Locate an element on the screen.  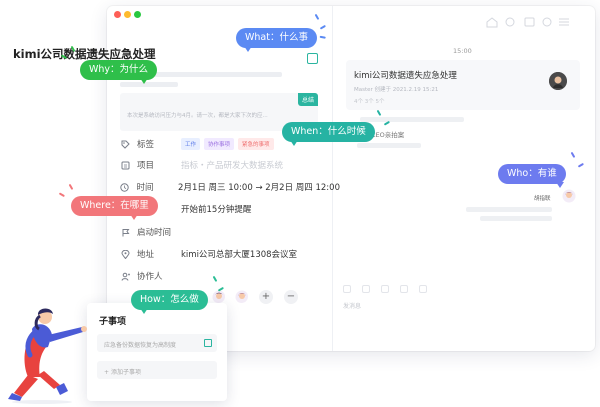
window-icon is located at coordinates (529, 22).